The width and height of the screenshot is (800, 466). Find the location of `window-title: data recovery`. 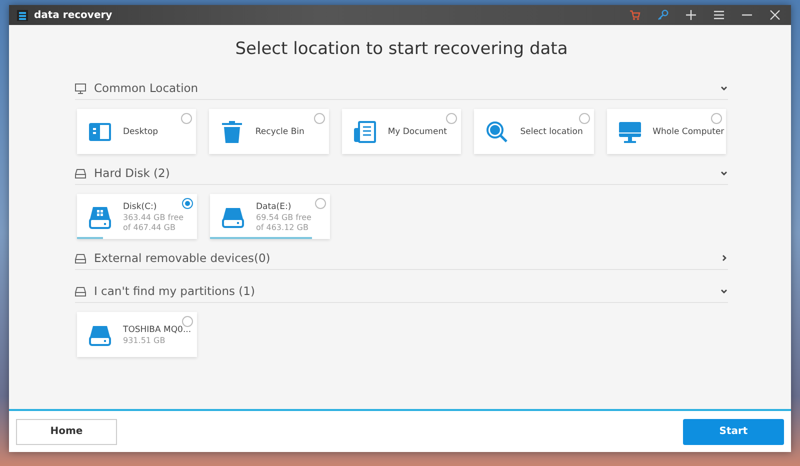

window-title: data recovery is located at coordinates (74, 15).